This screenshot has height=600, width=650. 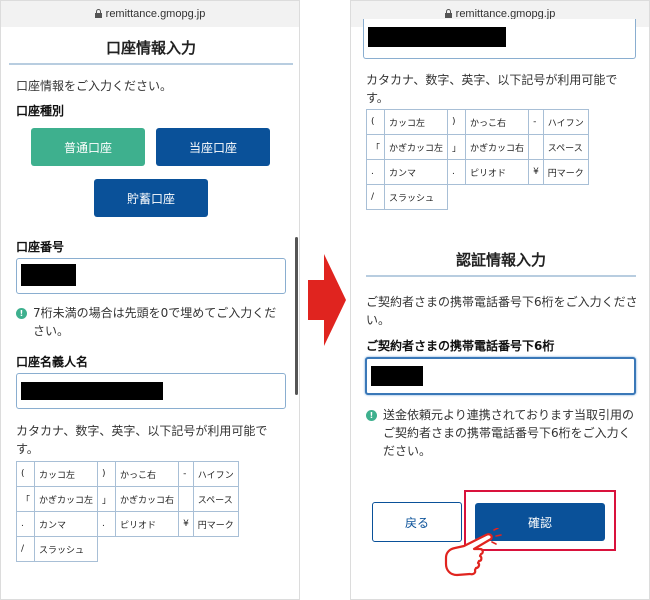 What do you see at coordinates (460, 346) in the screenshot?
I see `phone-label: ご契約者さまの携帯電話番号下6桁` at bounding box center [460, 346].